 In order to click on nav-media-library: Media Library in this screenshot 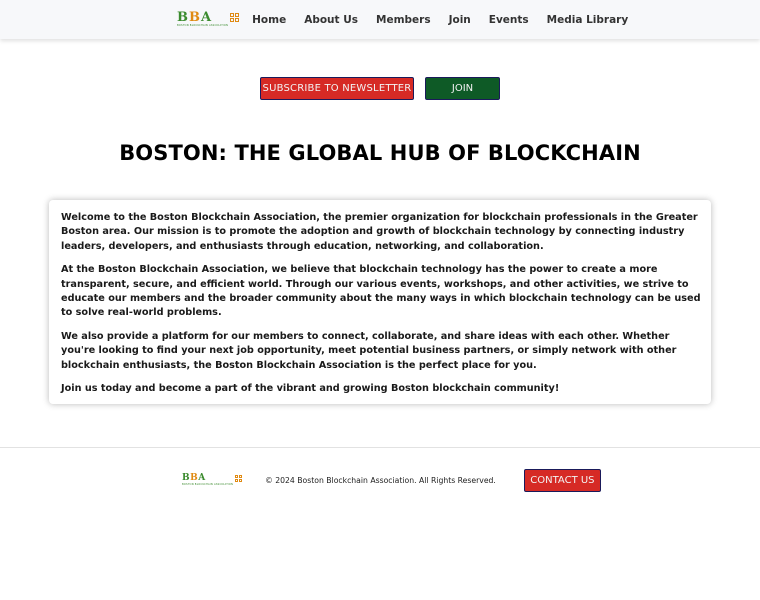, I will do `click(588, 20)`.